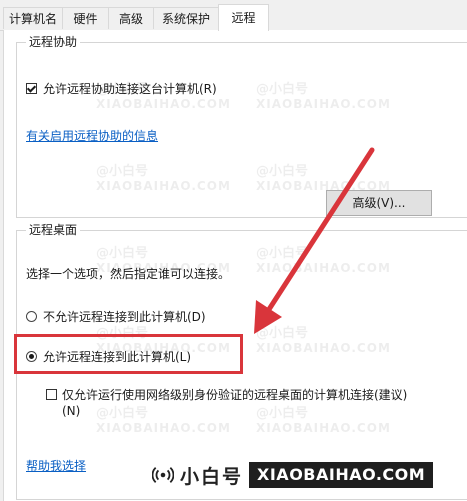 This screenshot has width=467, height=501. I want to click on help-me-choose-link: 帮助我选择, so click(56, 466).